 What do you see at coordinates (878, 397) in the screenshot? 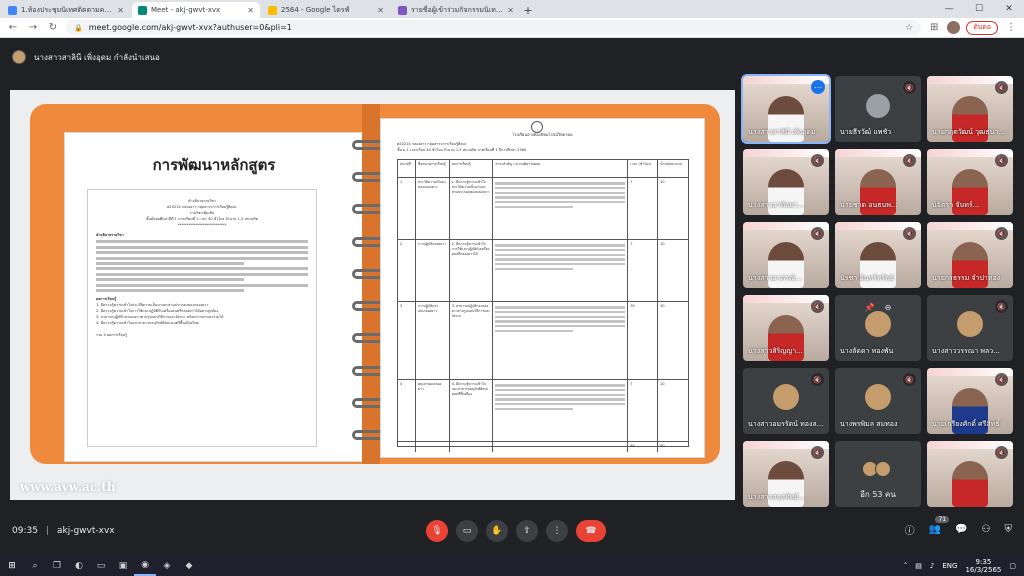
I see `participant-avatar` at bounding box center [878, 397].